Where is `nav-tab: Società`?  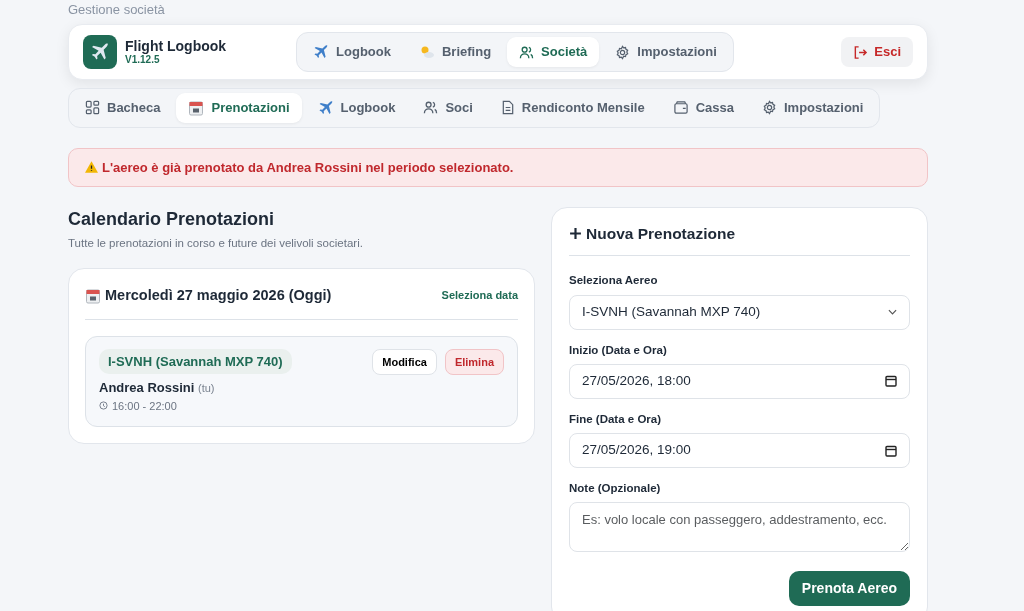
nav-tab: Società is located at coordinates (553, 52).